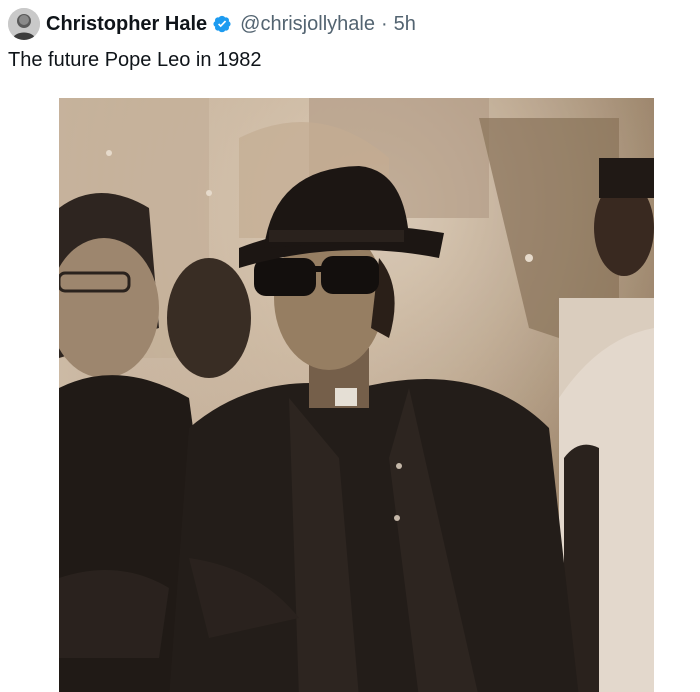 Image resolution: width=700 pixels, height=692 pixels. I want to click on author-handle: @chrisjollyhale, so click(307, 24).